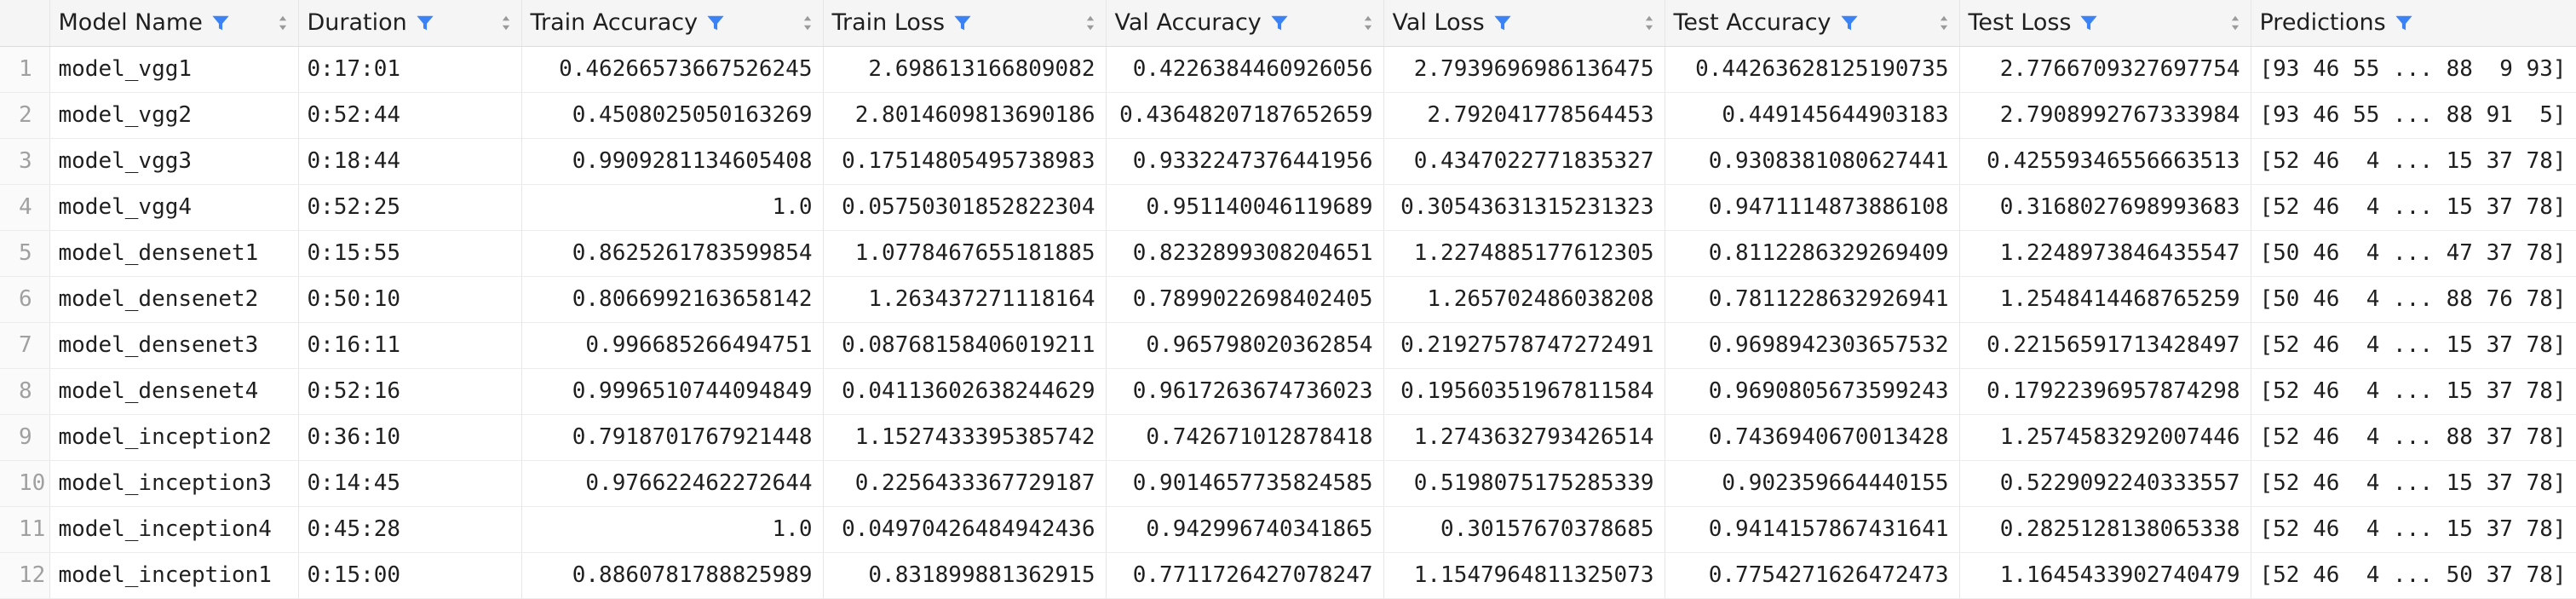  I want to click on table-cell: 1.263437271118164, so click(965, 299).